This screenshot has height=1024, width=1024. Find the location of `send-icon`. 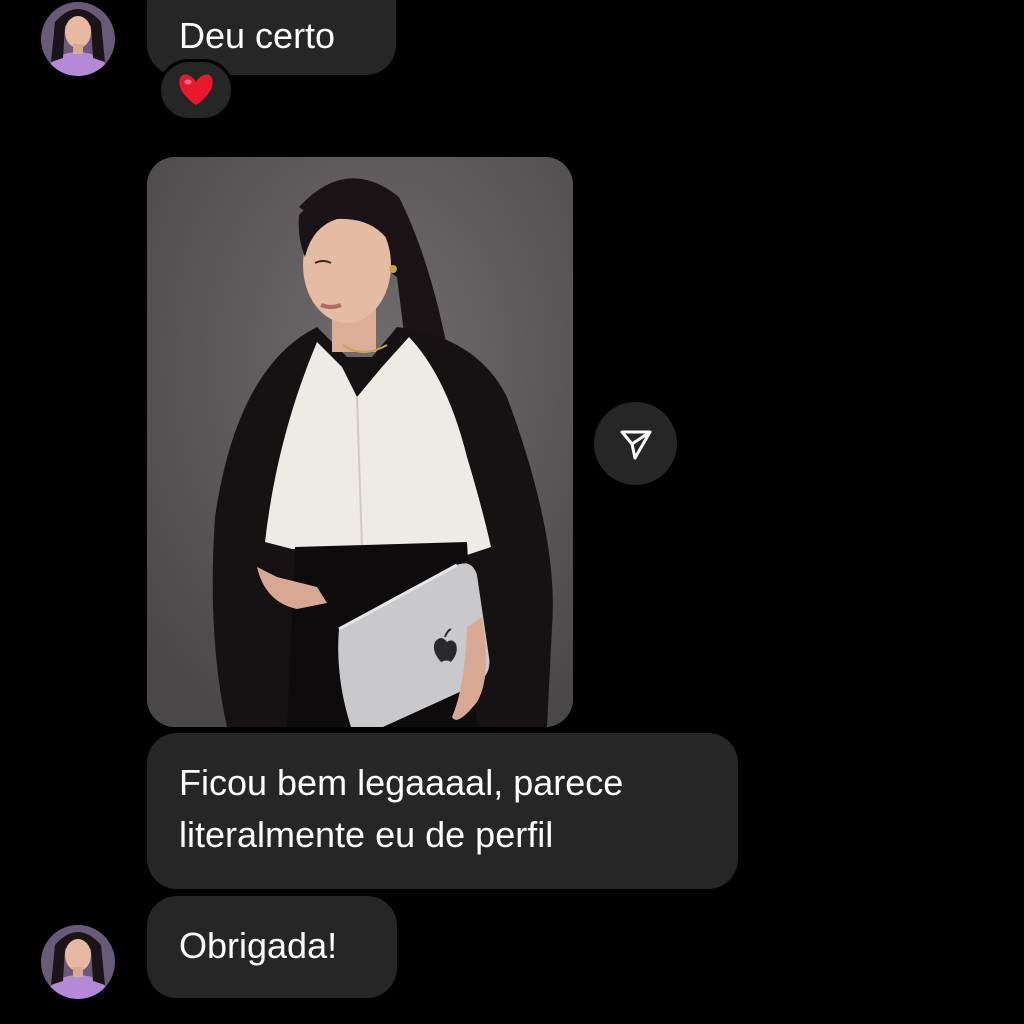

send-icon is located at coordinates (635, 444).